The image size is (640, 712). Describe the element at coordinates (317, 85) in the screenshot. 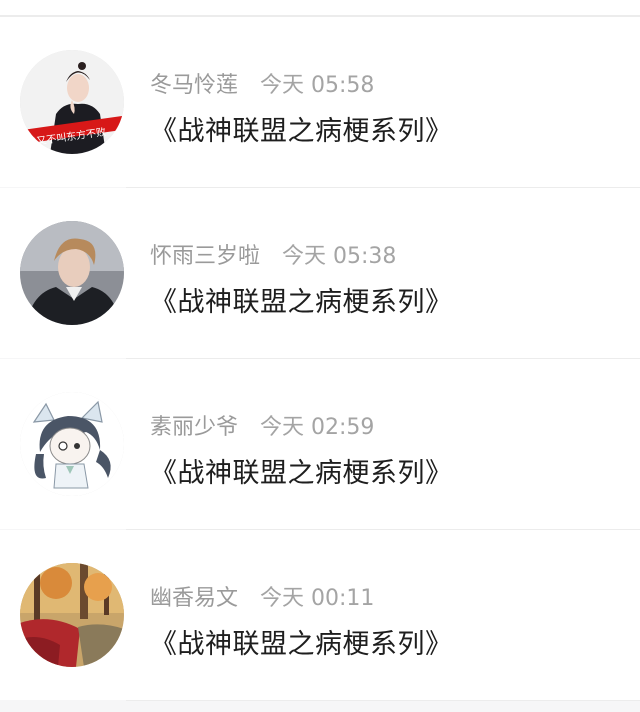

I see `timestamp: 今天 05:58` at that location.